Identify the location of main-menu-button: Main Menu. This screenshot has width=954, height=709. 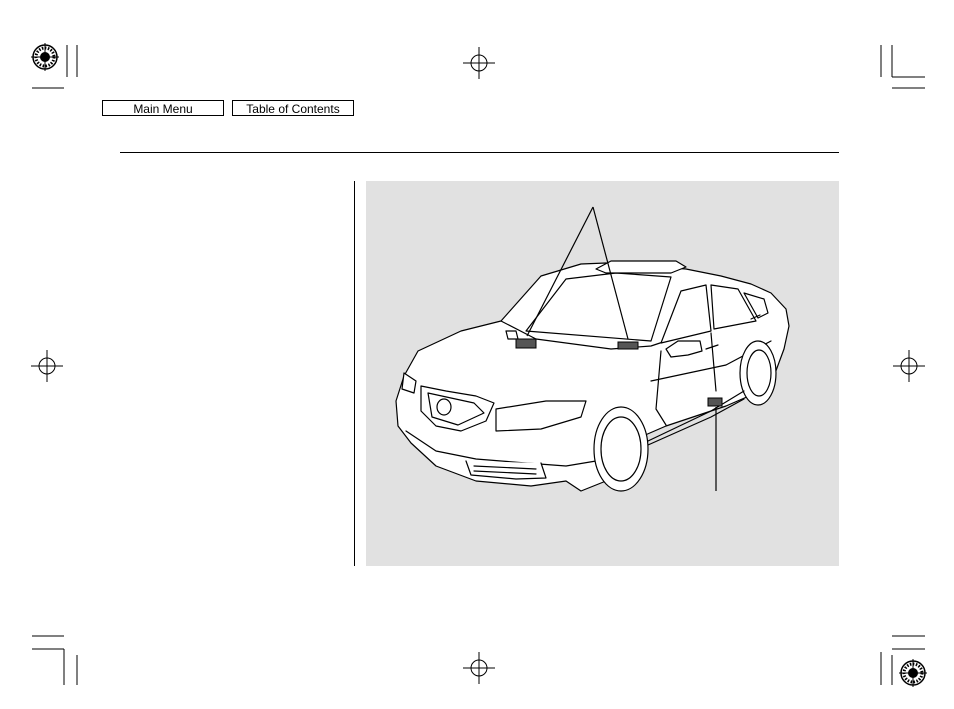
(163, 108).